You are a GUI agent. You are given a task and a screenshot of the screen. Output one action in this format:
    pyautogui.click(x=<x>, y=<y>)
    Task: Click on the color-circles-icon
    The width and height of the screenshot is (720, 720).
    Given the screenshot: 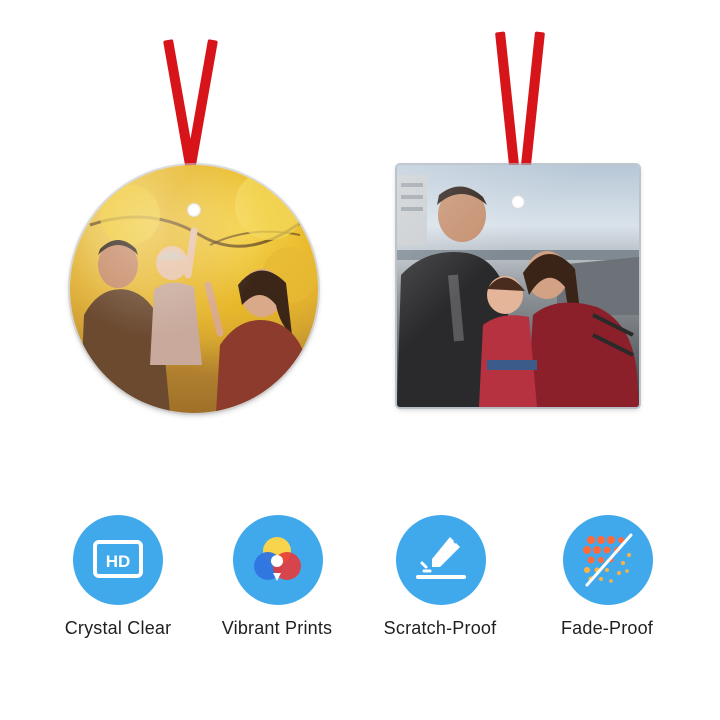 What is the action you would take?
    pyautogui.click(x=277, y=559)
    